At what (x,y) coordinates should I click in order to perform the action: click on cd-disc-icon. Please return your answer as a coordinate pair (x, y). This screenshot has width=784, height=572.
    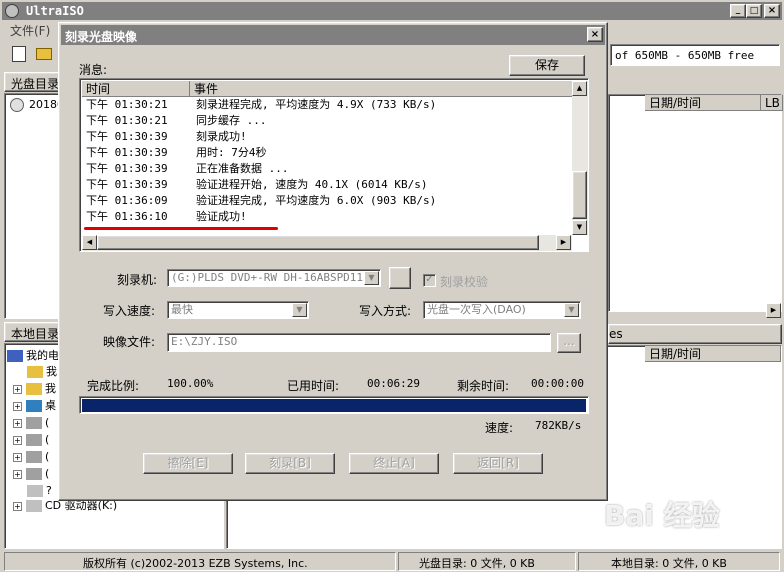
    Looking at the image, I should click on (17, 105).